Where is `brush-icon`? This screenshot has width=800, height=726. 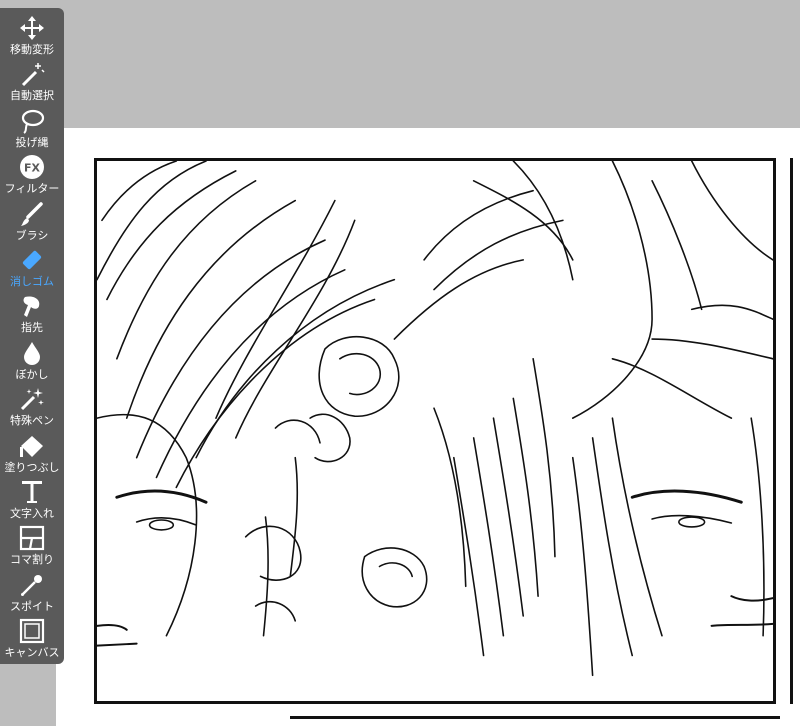 brush-icon is located at coordinates (32, 214).